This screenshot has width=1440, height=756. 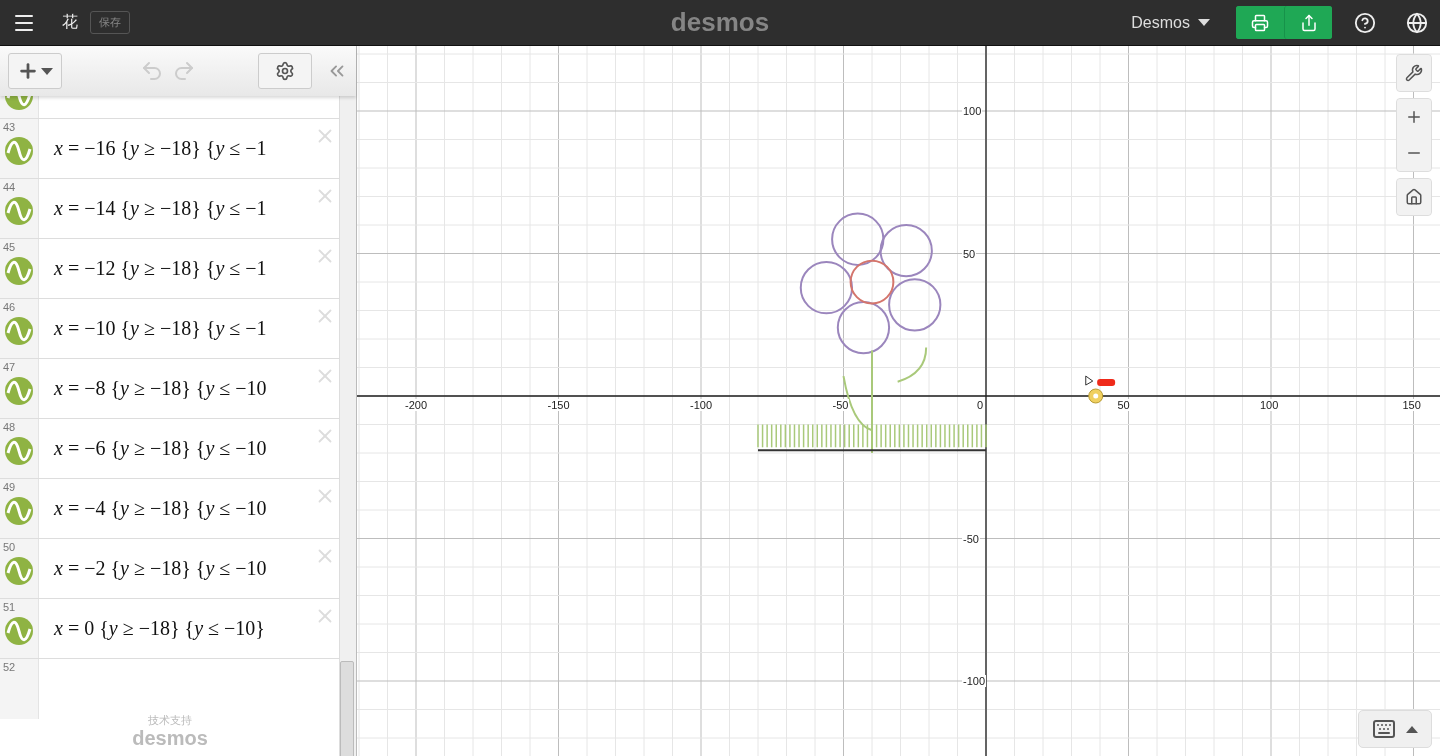 What do you see at coordinates (9, 487) in the screenshot?
I see `line-number: 49` at bounding box center [9, 487].